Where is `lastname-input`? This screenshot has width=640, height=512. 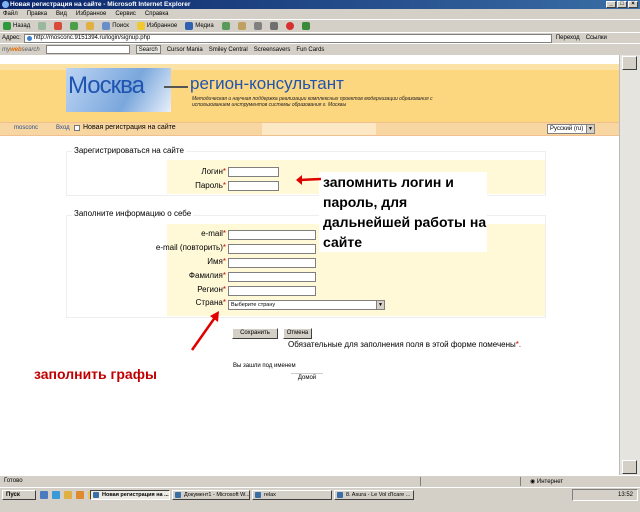
lastname-input is located at coordinates (272, 277).